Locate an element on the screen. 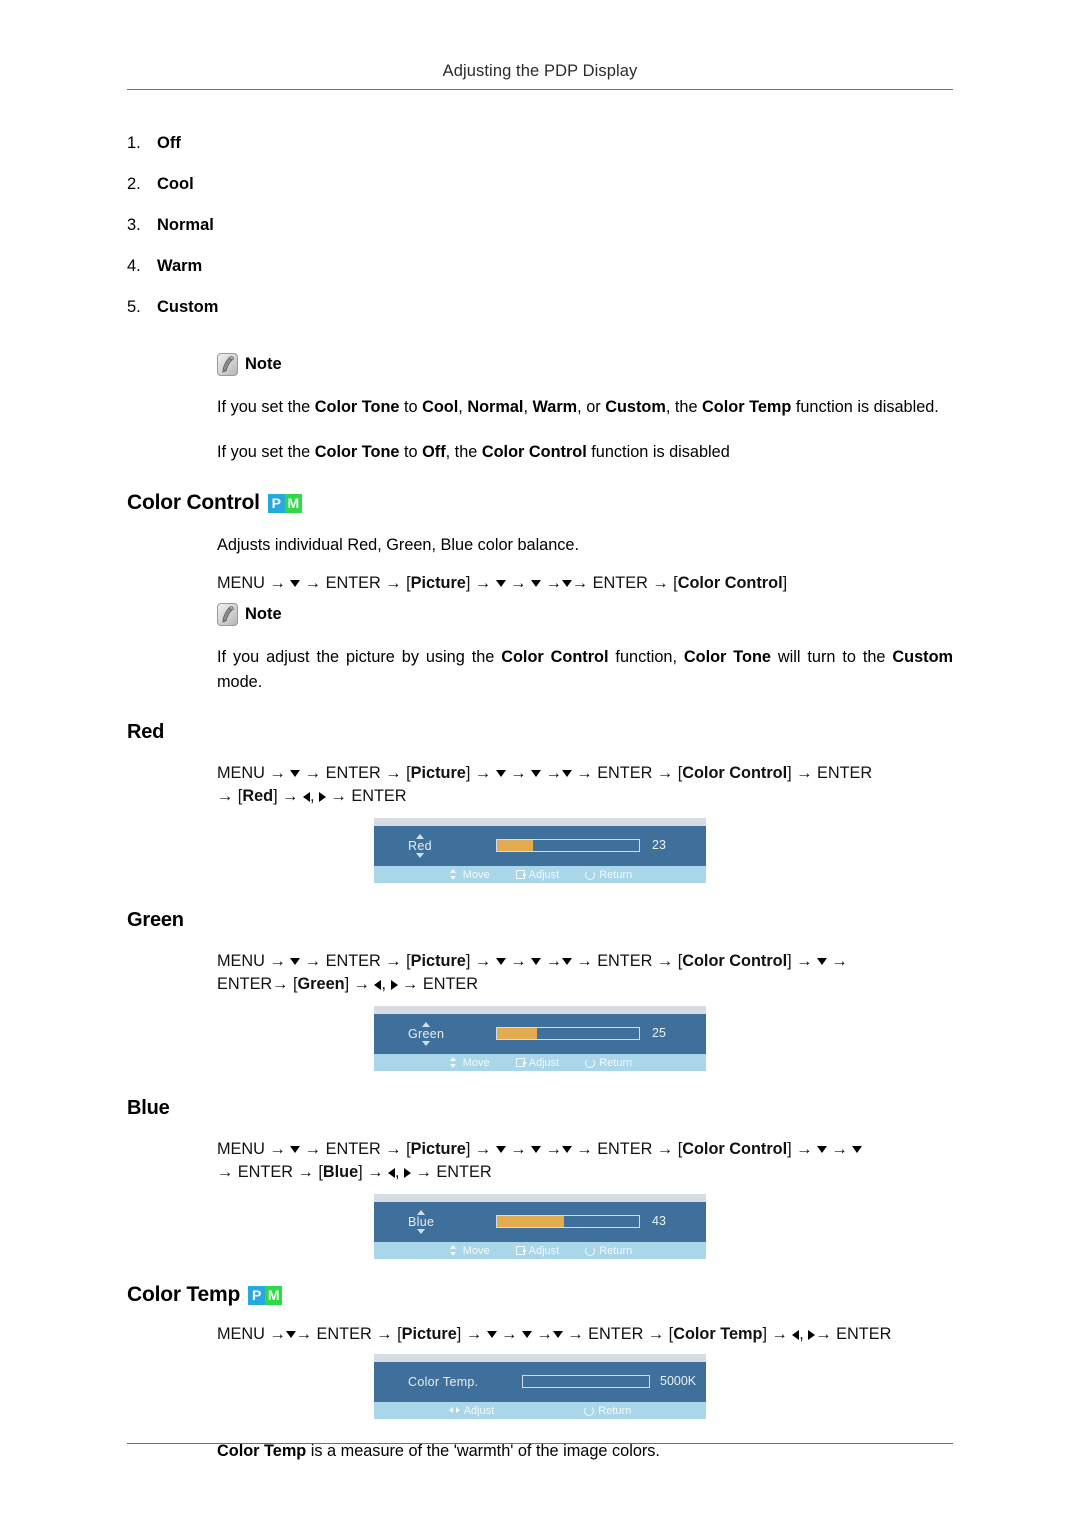 The height and width of the screenshot is (1527, 1080). pm-badge-icon: P M is located at coordinates (284, 503).